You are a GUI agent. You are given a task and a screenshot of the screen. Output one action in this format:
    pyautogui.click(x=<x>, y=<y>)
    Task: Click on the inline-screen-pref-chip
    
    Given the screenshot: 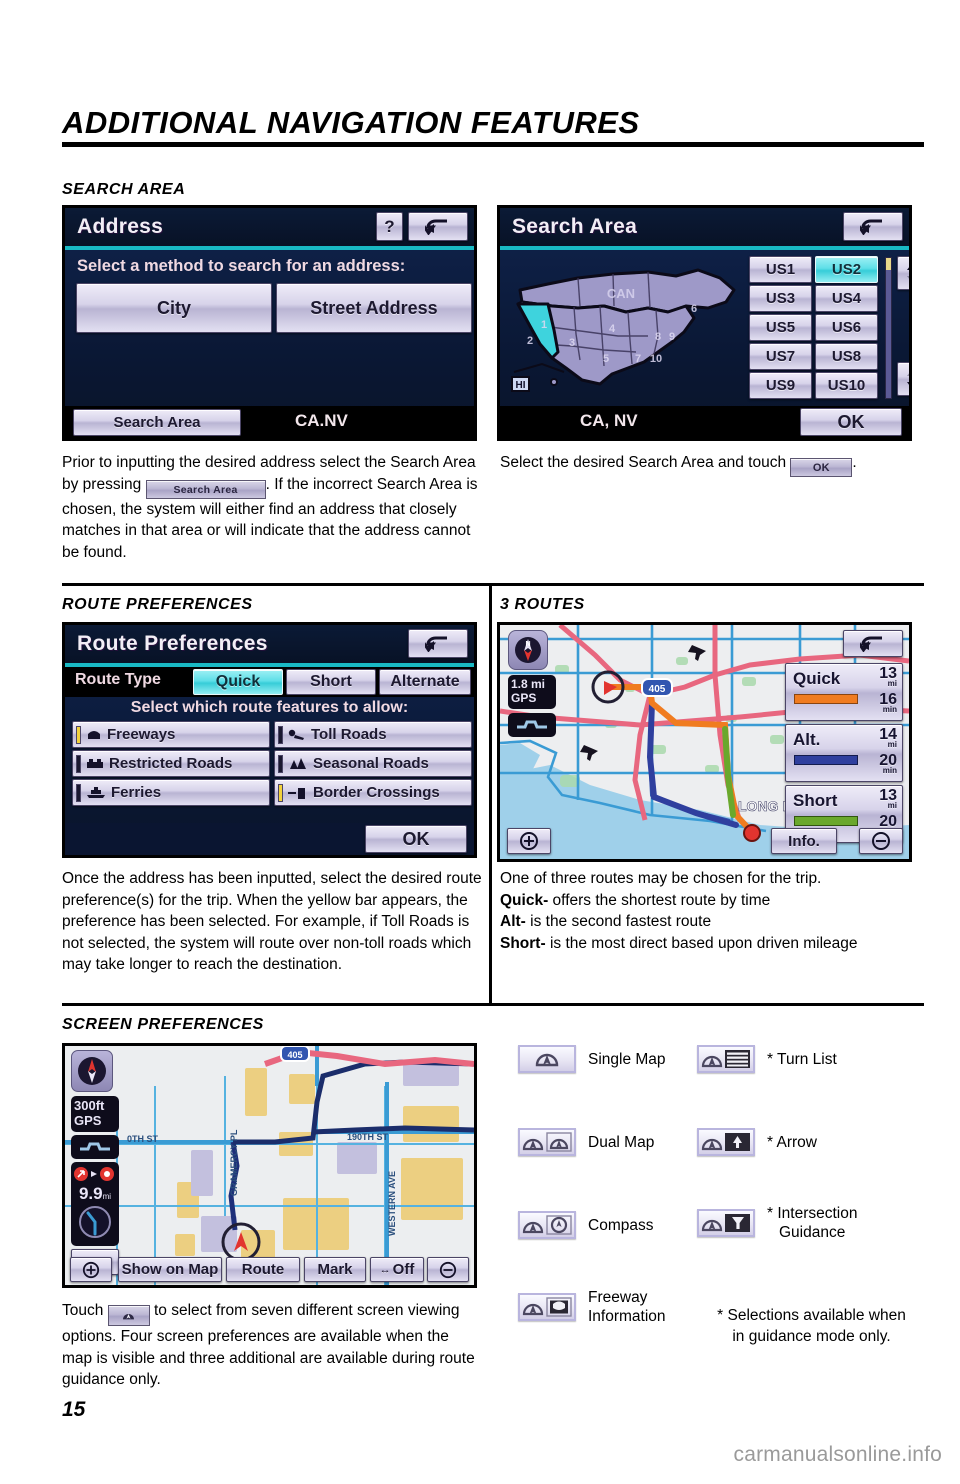 What is the action you would take?
    pyautogui.click(x=128, y=1315)
    